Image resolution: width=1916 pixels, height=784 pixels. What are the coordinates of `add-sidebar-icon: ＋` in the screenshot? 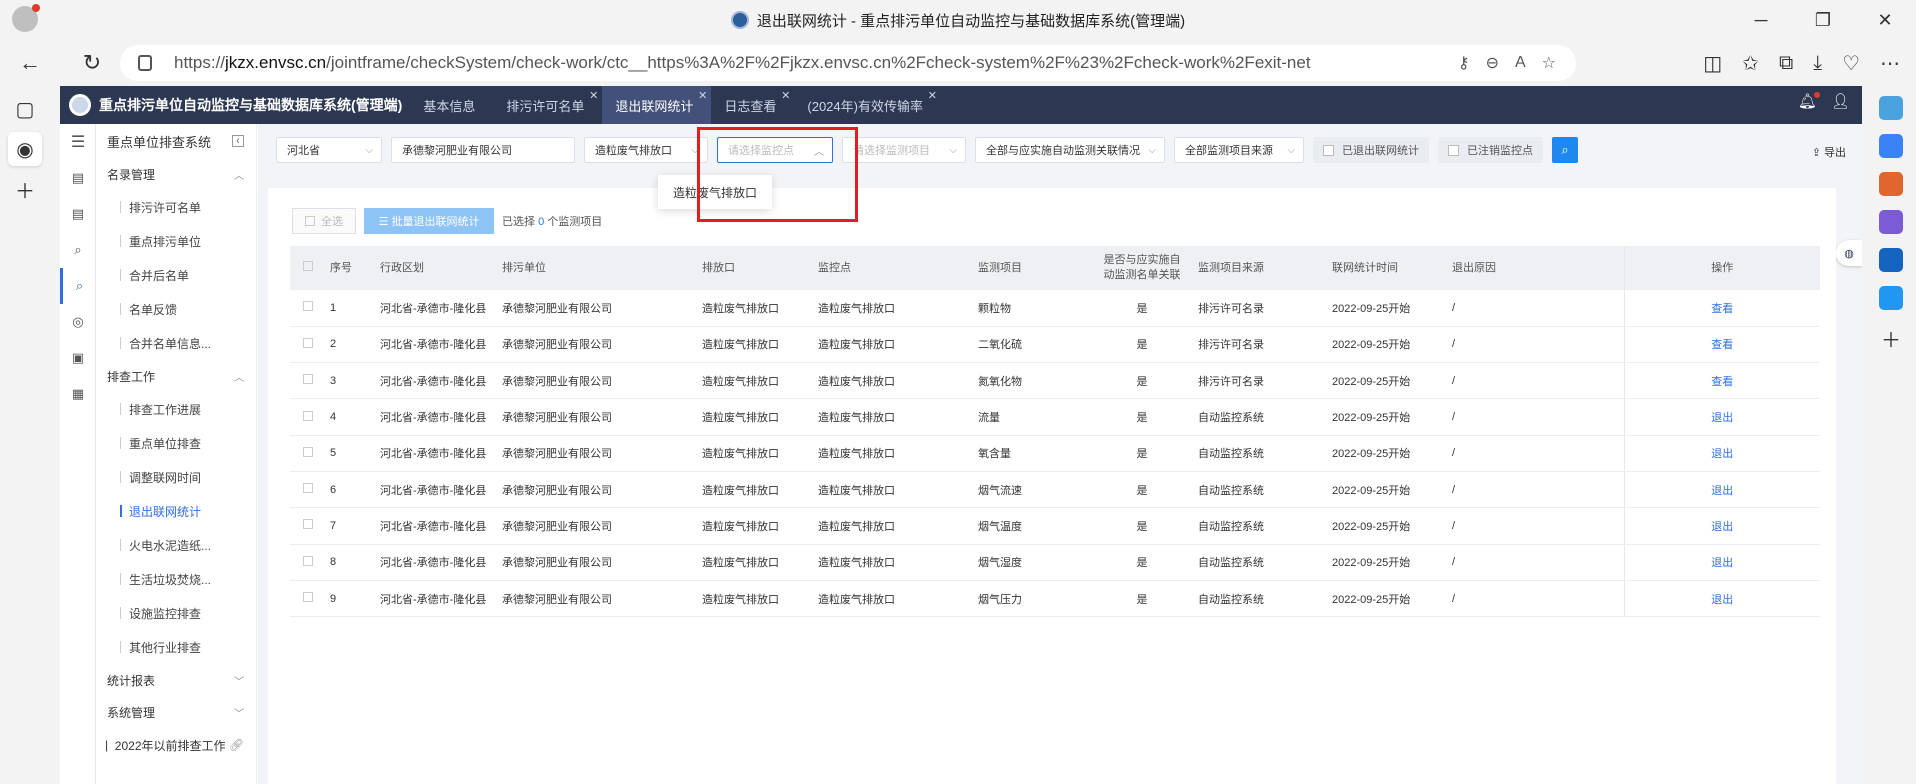 It's located at (1891, 338).